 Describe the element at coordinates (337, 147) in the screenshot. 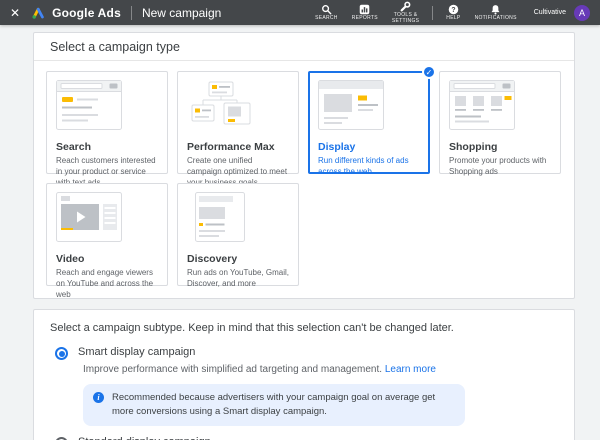

I see `card-title: Display` at that location.